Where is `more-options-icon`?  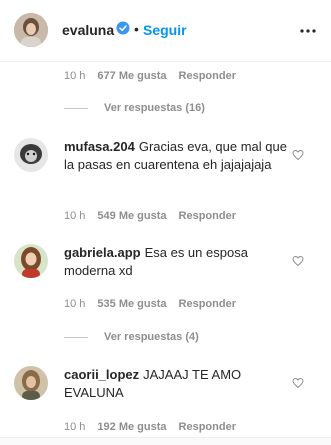
more-options-icon is located at coordinates (308, 31).